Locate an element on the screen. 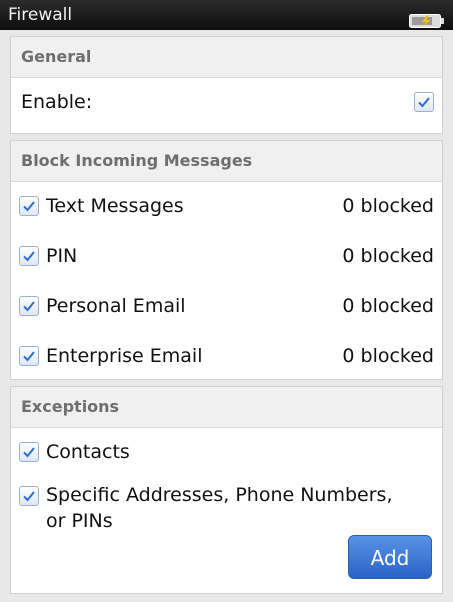 This screenshot has width=453, height=602. enterprise-email-status: 0 blocked is located at coordinates (388, 356).